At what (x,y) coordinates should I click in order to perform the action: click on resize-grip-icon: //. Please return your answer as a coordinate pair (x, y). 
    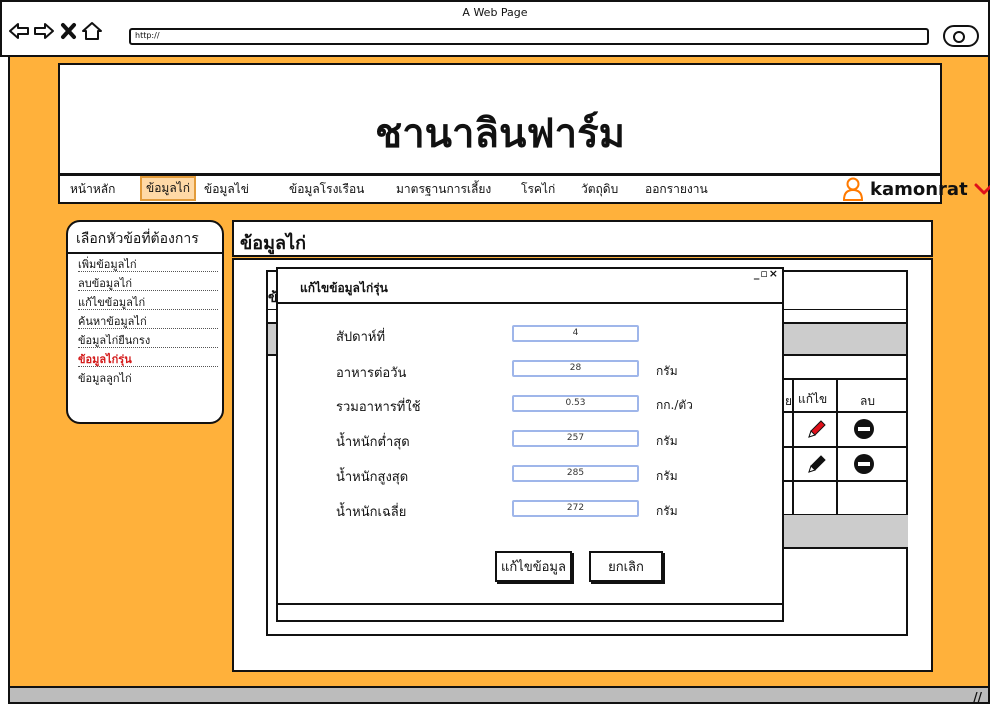
    Looking at the image, I should click on (977, 697).